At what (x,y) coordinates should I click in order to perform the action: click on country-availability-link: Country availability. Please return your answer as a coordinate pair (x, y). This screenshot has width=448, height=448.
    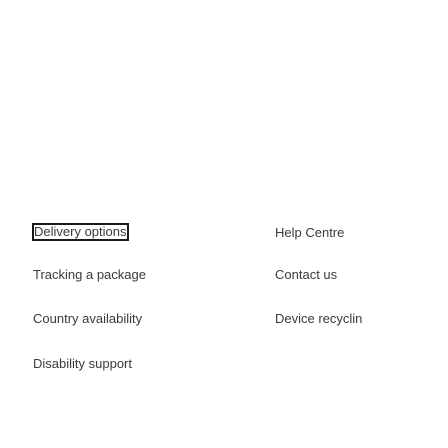
    Looking at the image, I should click on (87, 319).